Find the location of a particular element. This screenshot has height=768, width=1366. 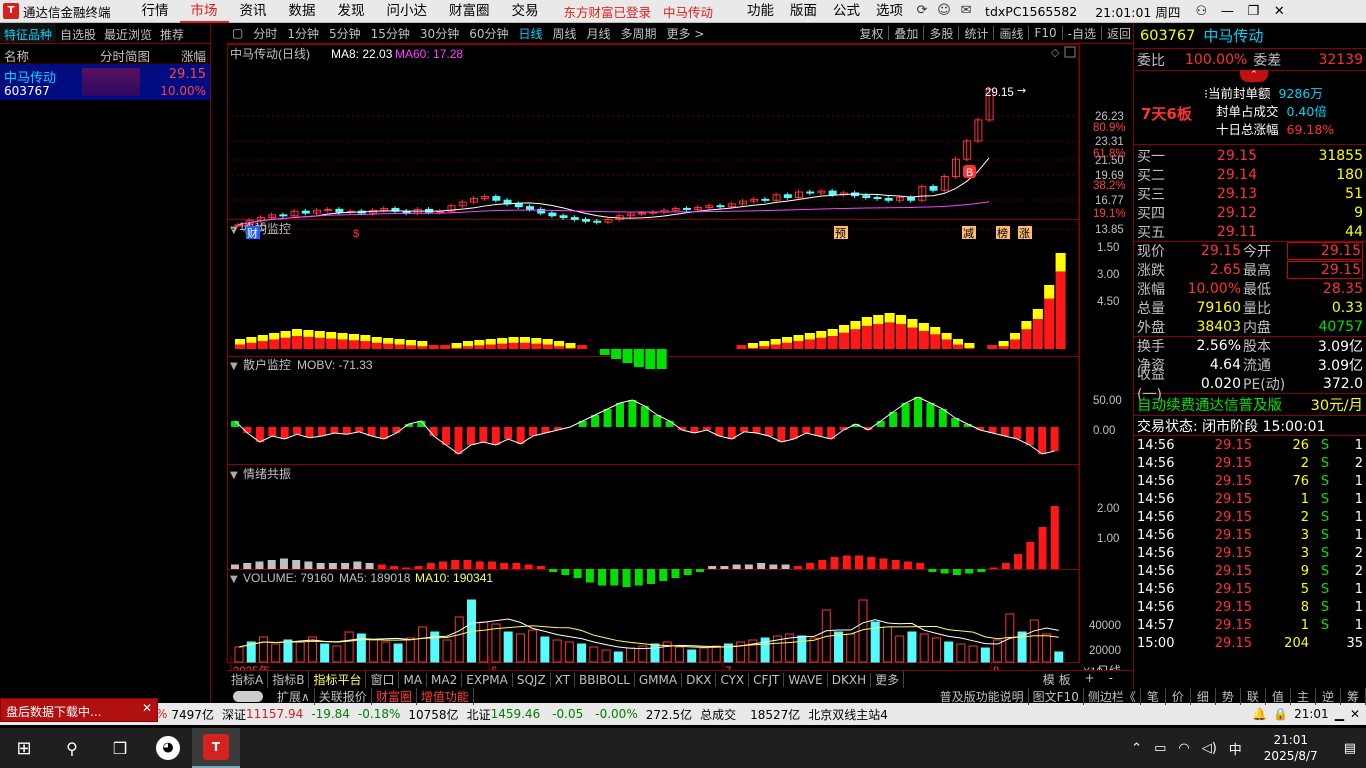

wifi-icon: ◠ is located at coordinates (1183, 748).